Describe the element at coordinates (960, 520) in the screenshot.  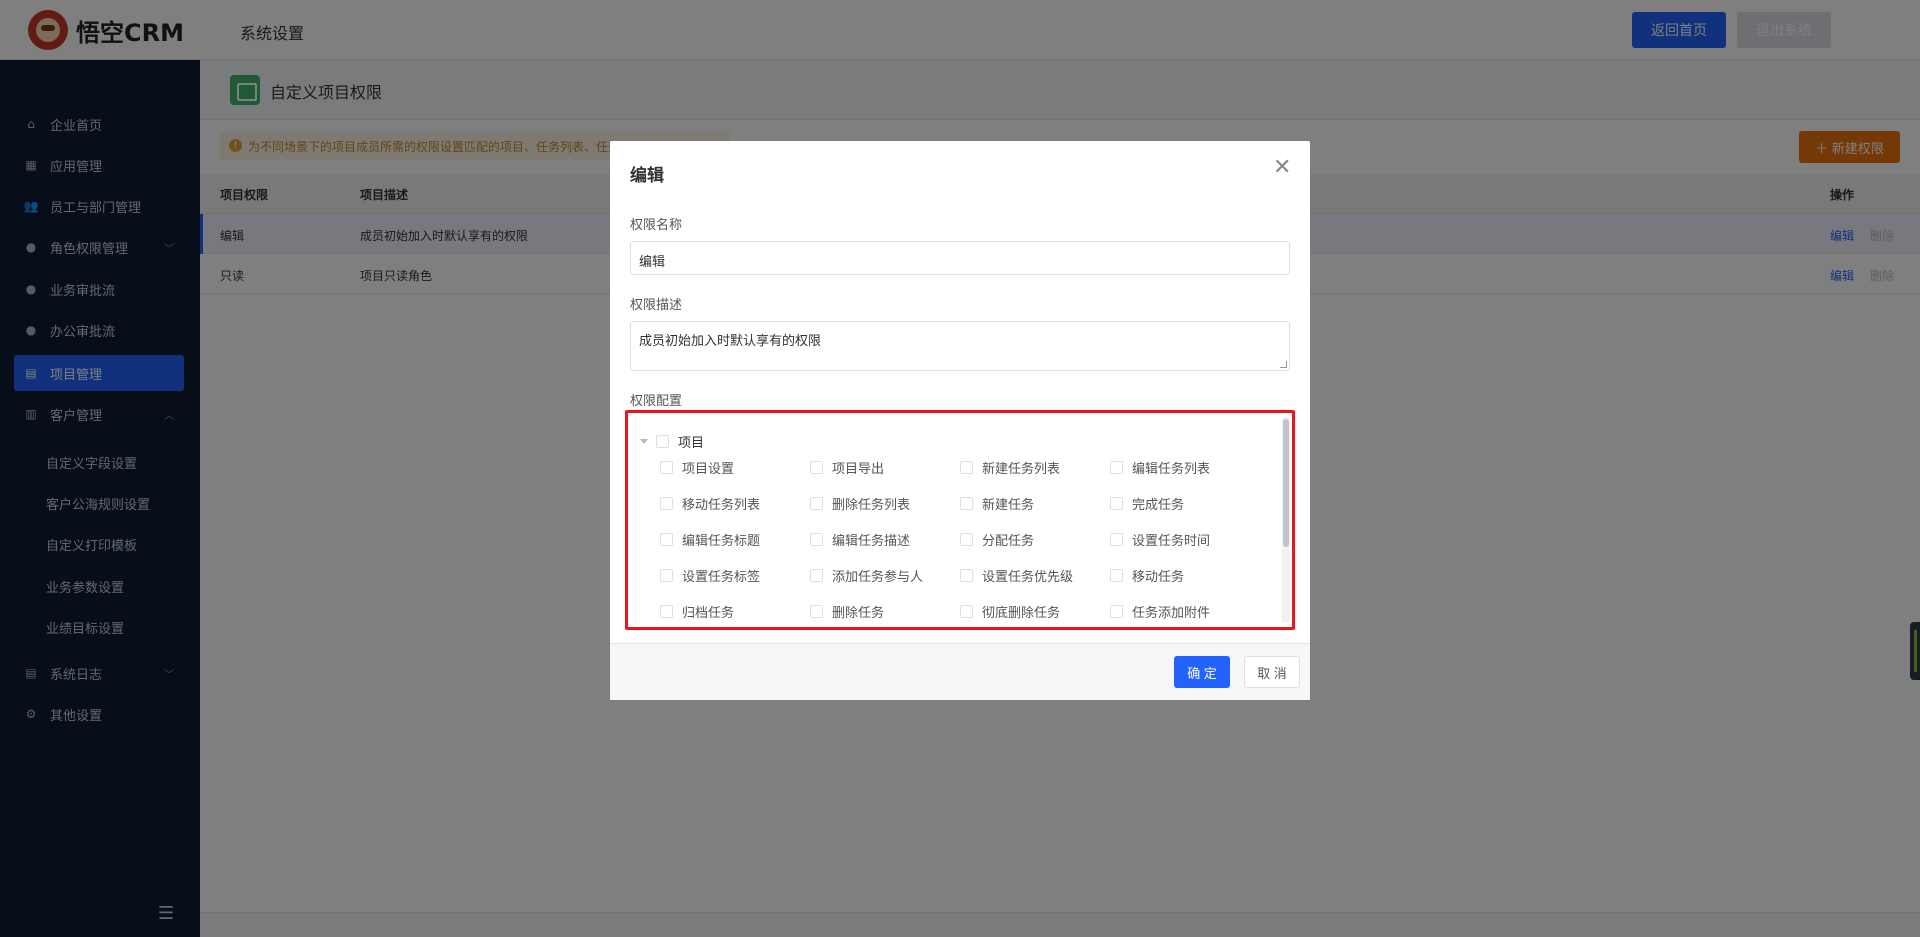
I see `highlight-box` at that location.